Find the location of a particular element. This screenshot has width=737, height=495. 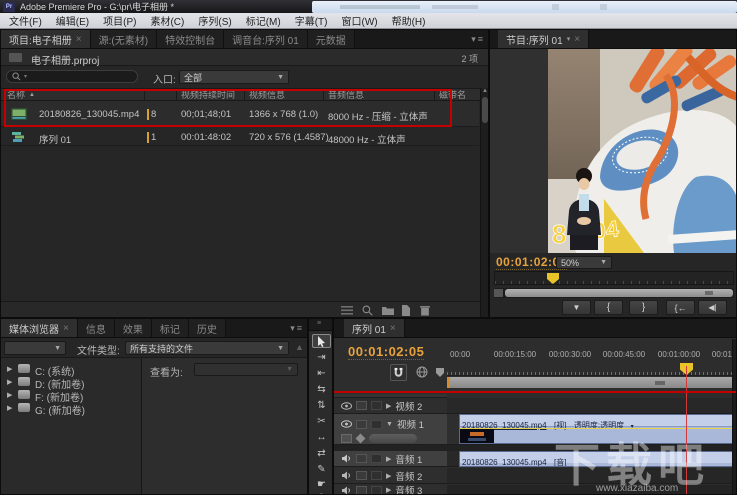

tool-zoom: ⊕ is located at coordinates (321, 492).